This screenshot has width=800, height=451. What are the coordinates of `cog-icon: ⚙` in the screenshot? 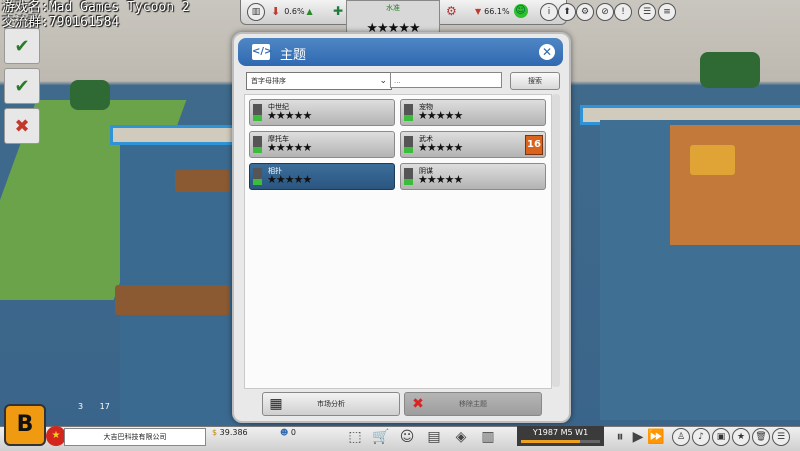 It's located at (585, 12).